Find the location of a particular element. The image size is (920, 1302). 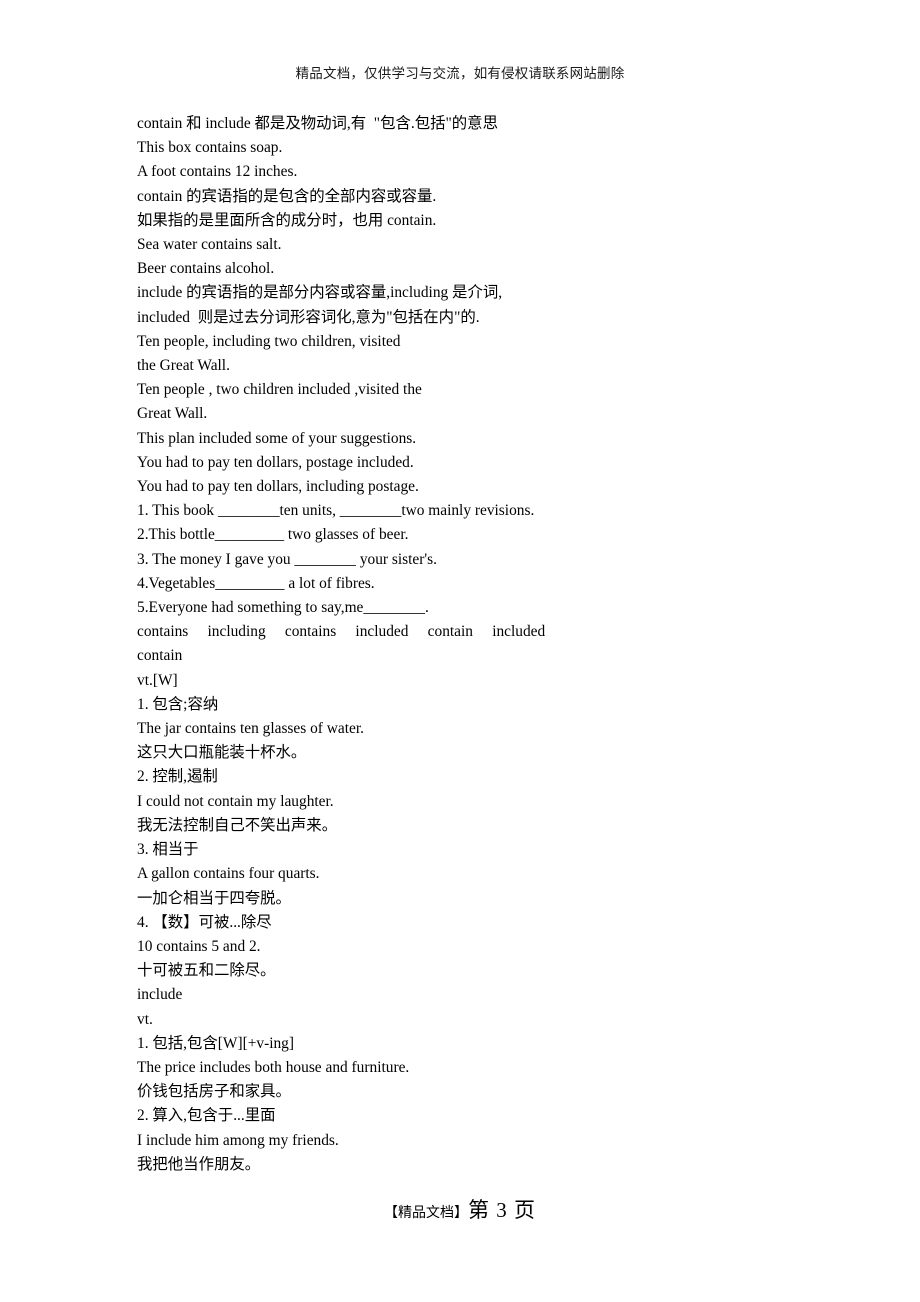

document-line: 十可被五和二除尽。 is located at coordinates (206, 971).